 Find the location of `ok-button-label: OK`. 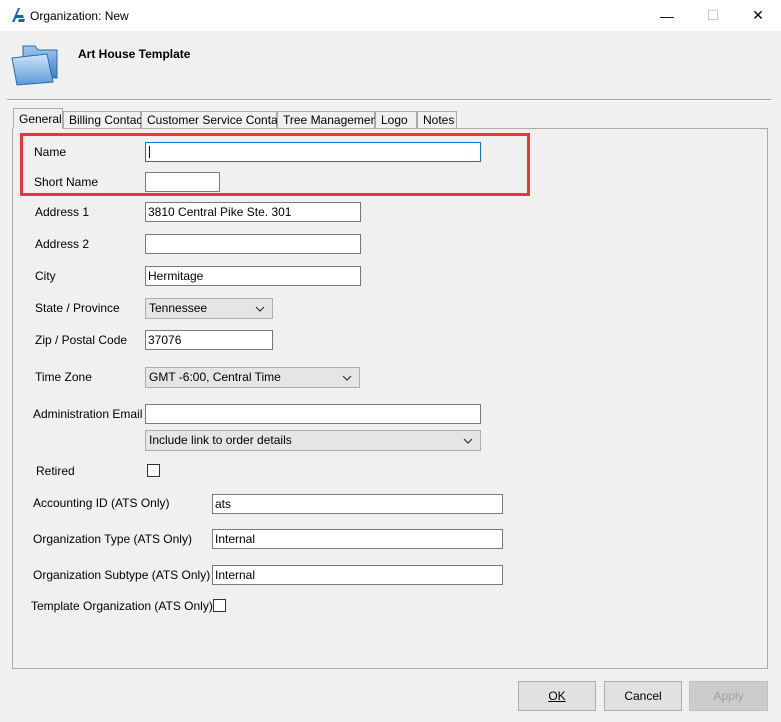

ok-button-label: OK is located at coordinates (557, 696).